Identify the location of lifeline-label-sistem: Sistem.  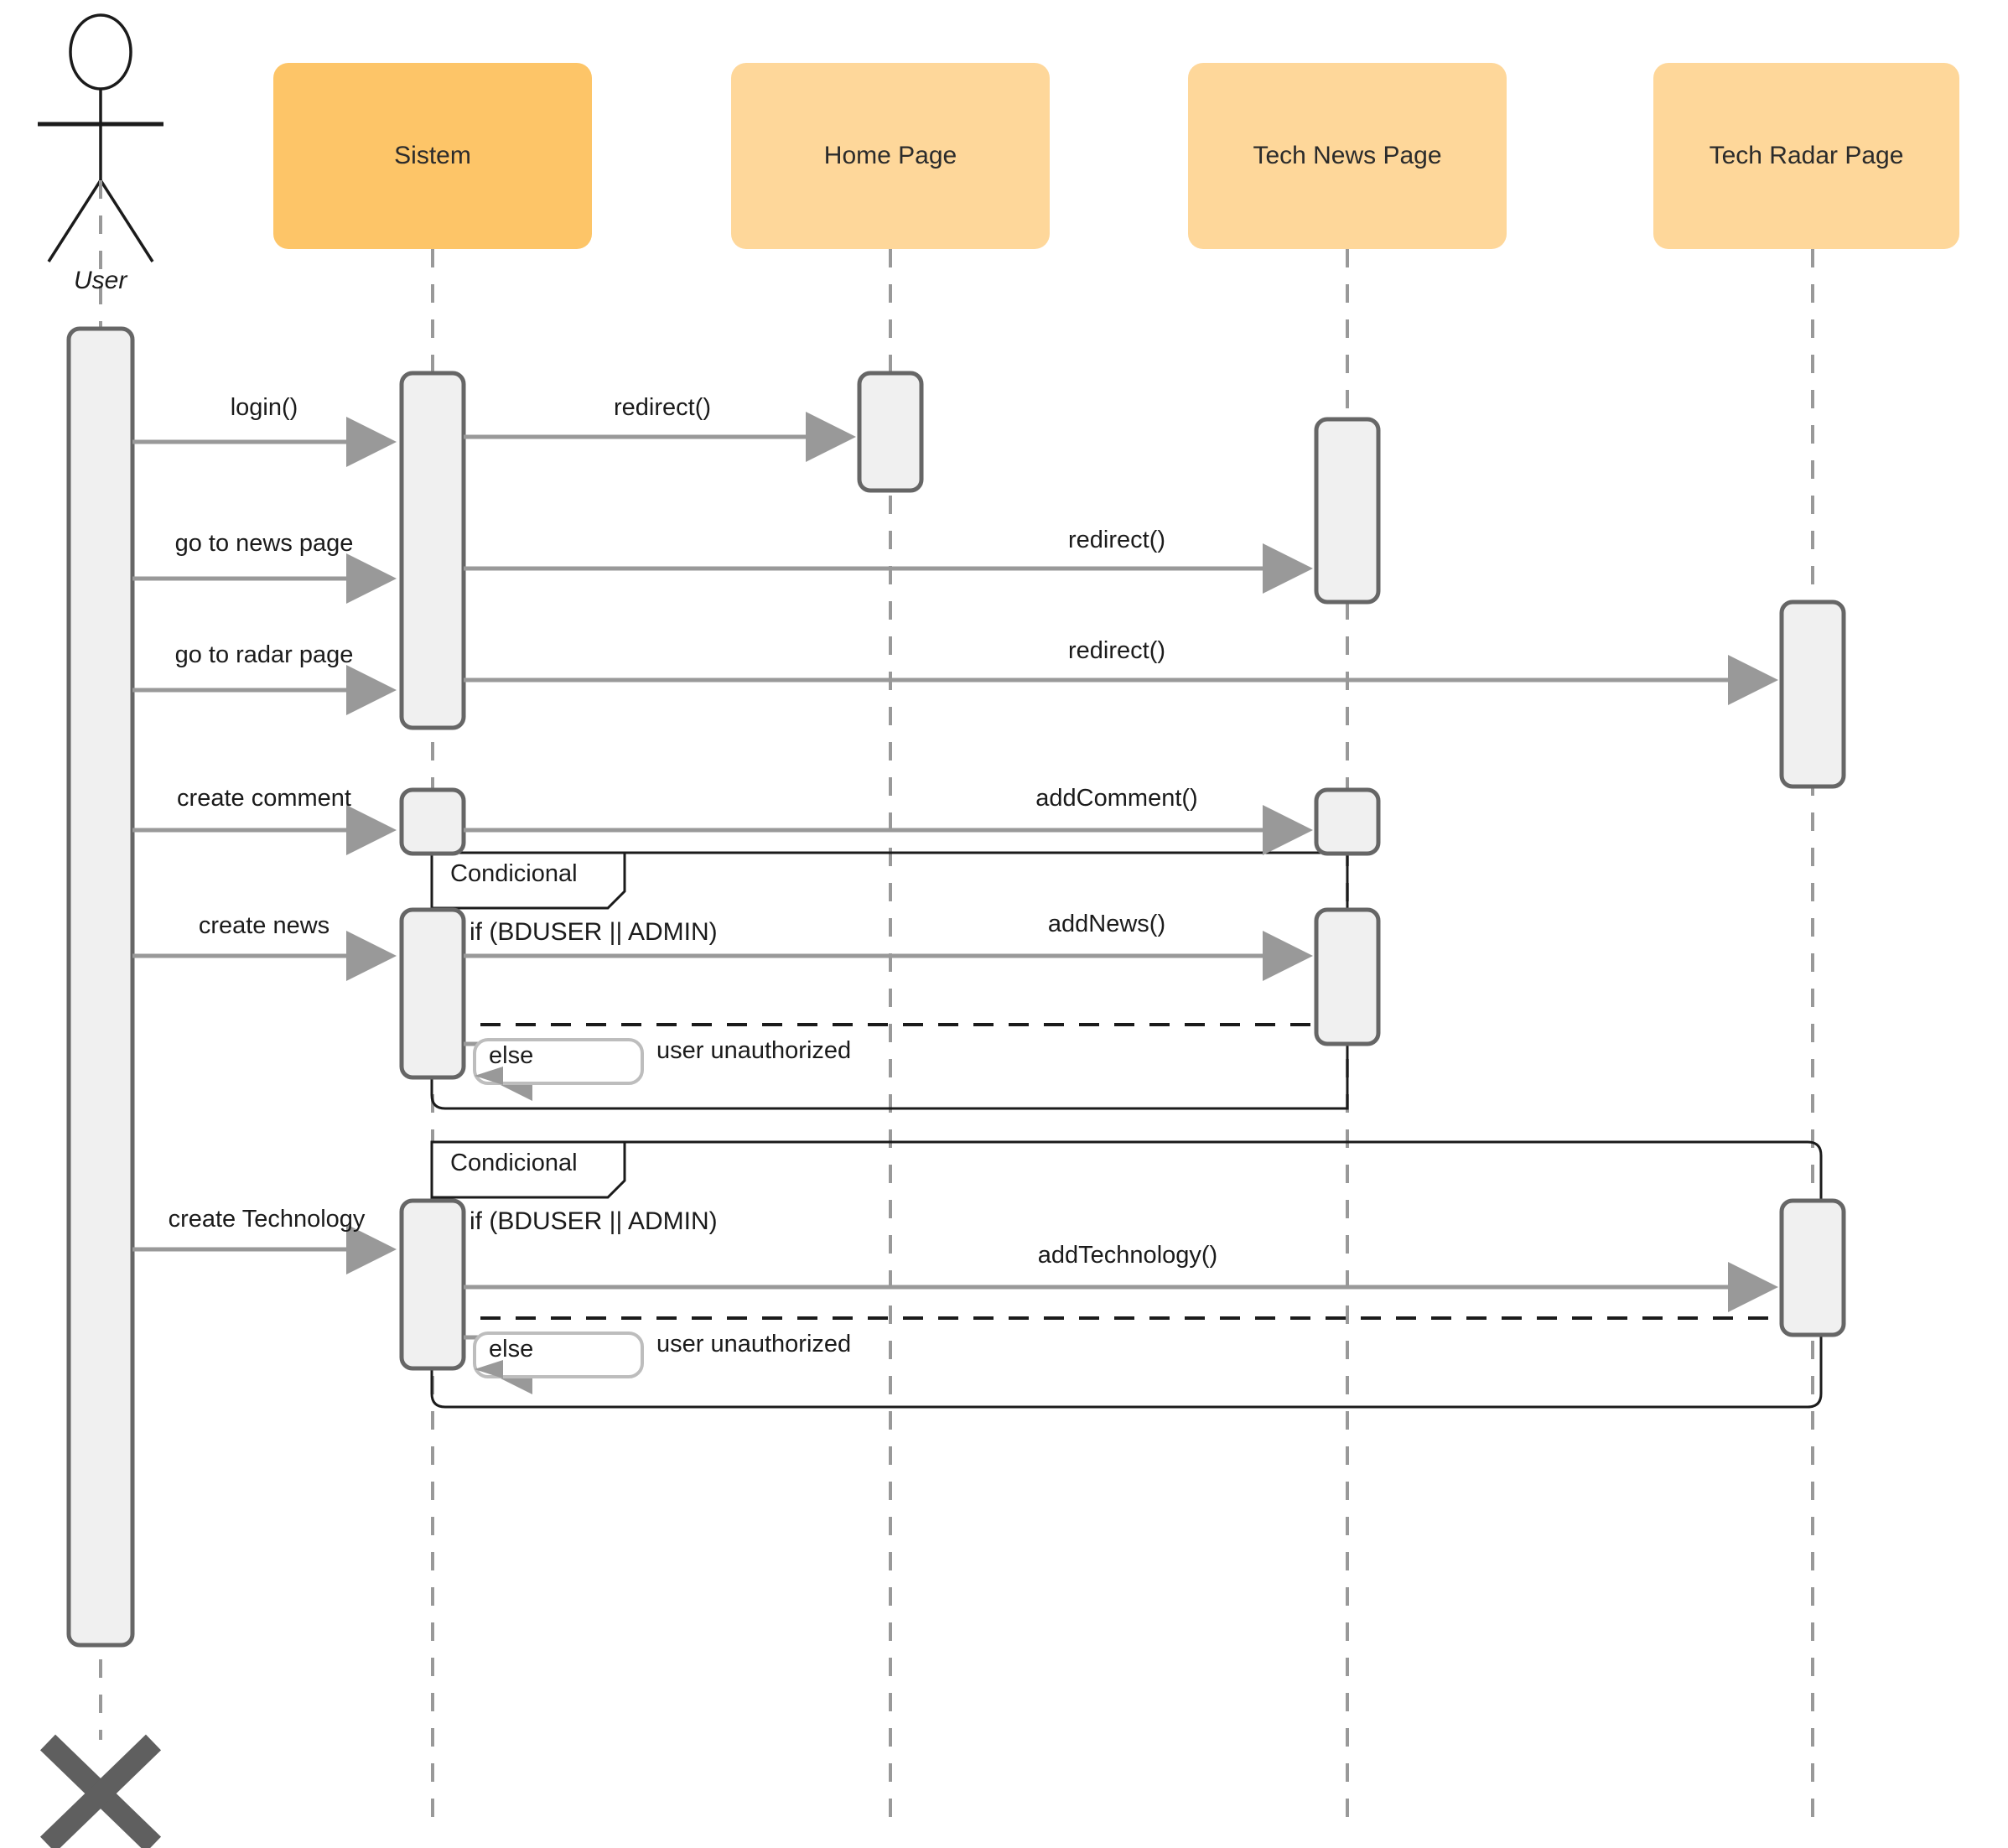
(432, 155).